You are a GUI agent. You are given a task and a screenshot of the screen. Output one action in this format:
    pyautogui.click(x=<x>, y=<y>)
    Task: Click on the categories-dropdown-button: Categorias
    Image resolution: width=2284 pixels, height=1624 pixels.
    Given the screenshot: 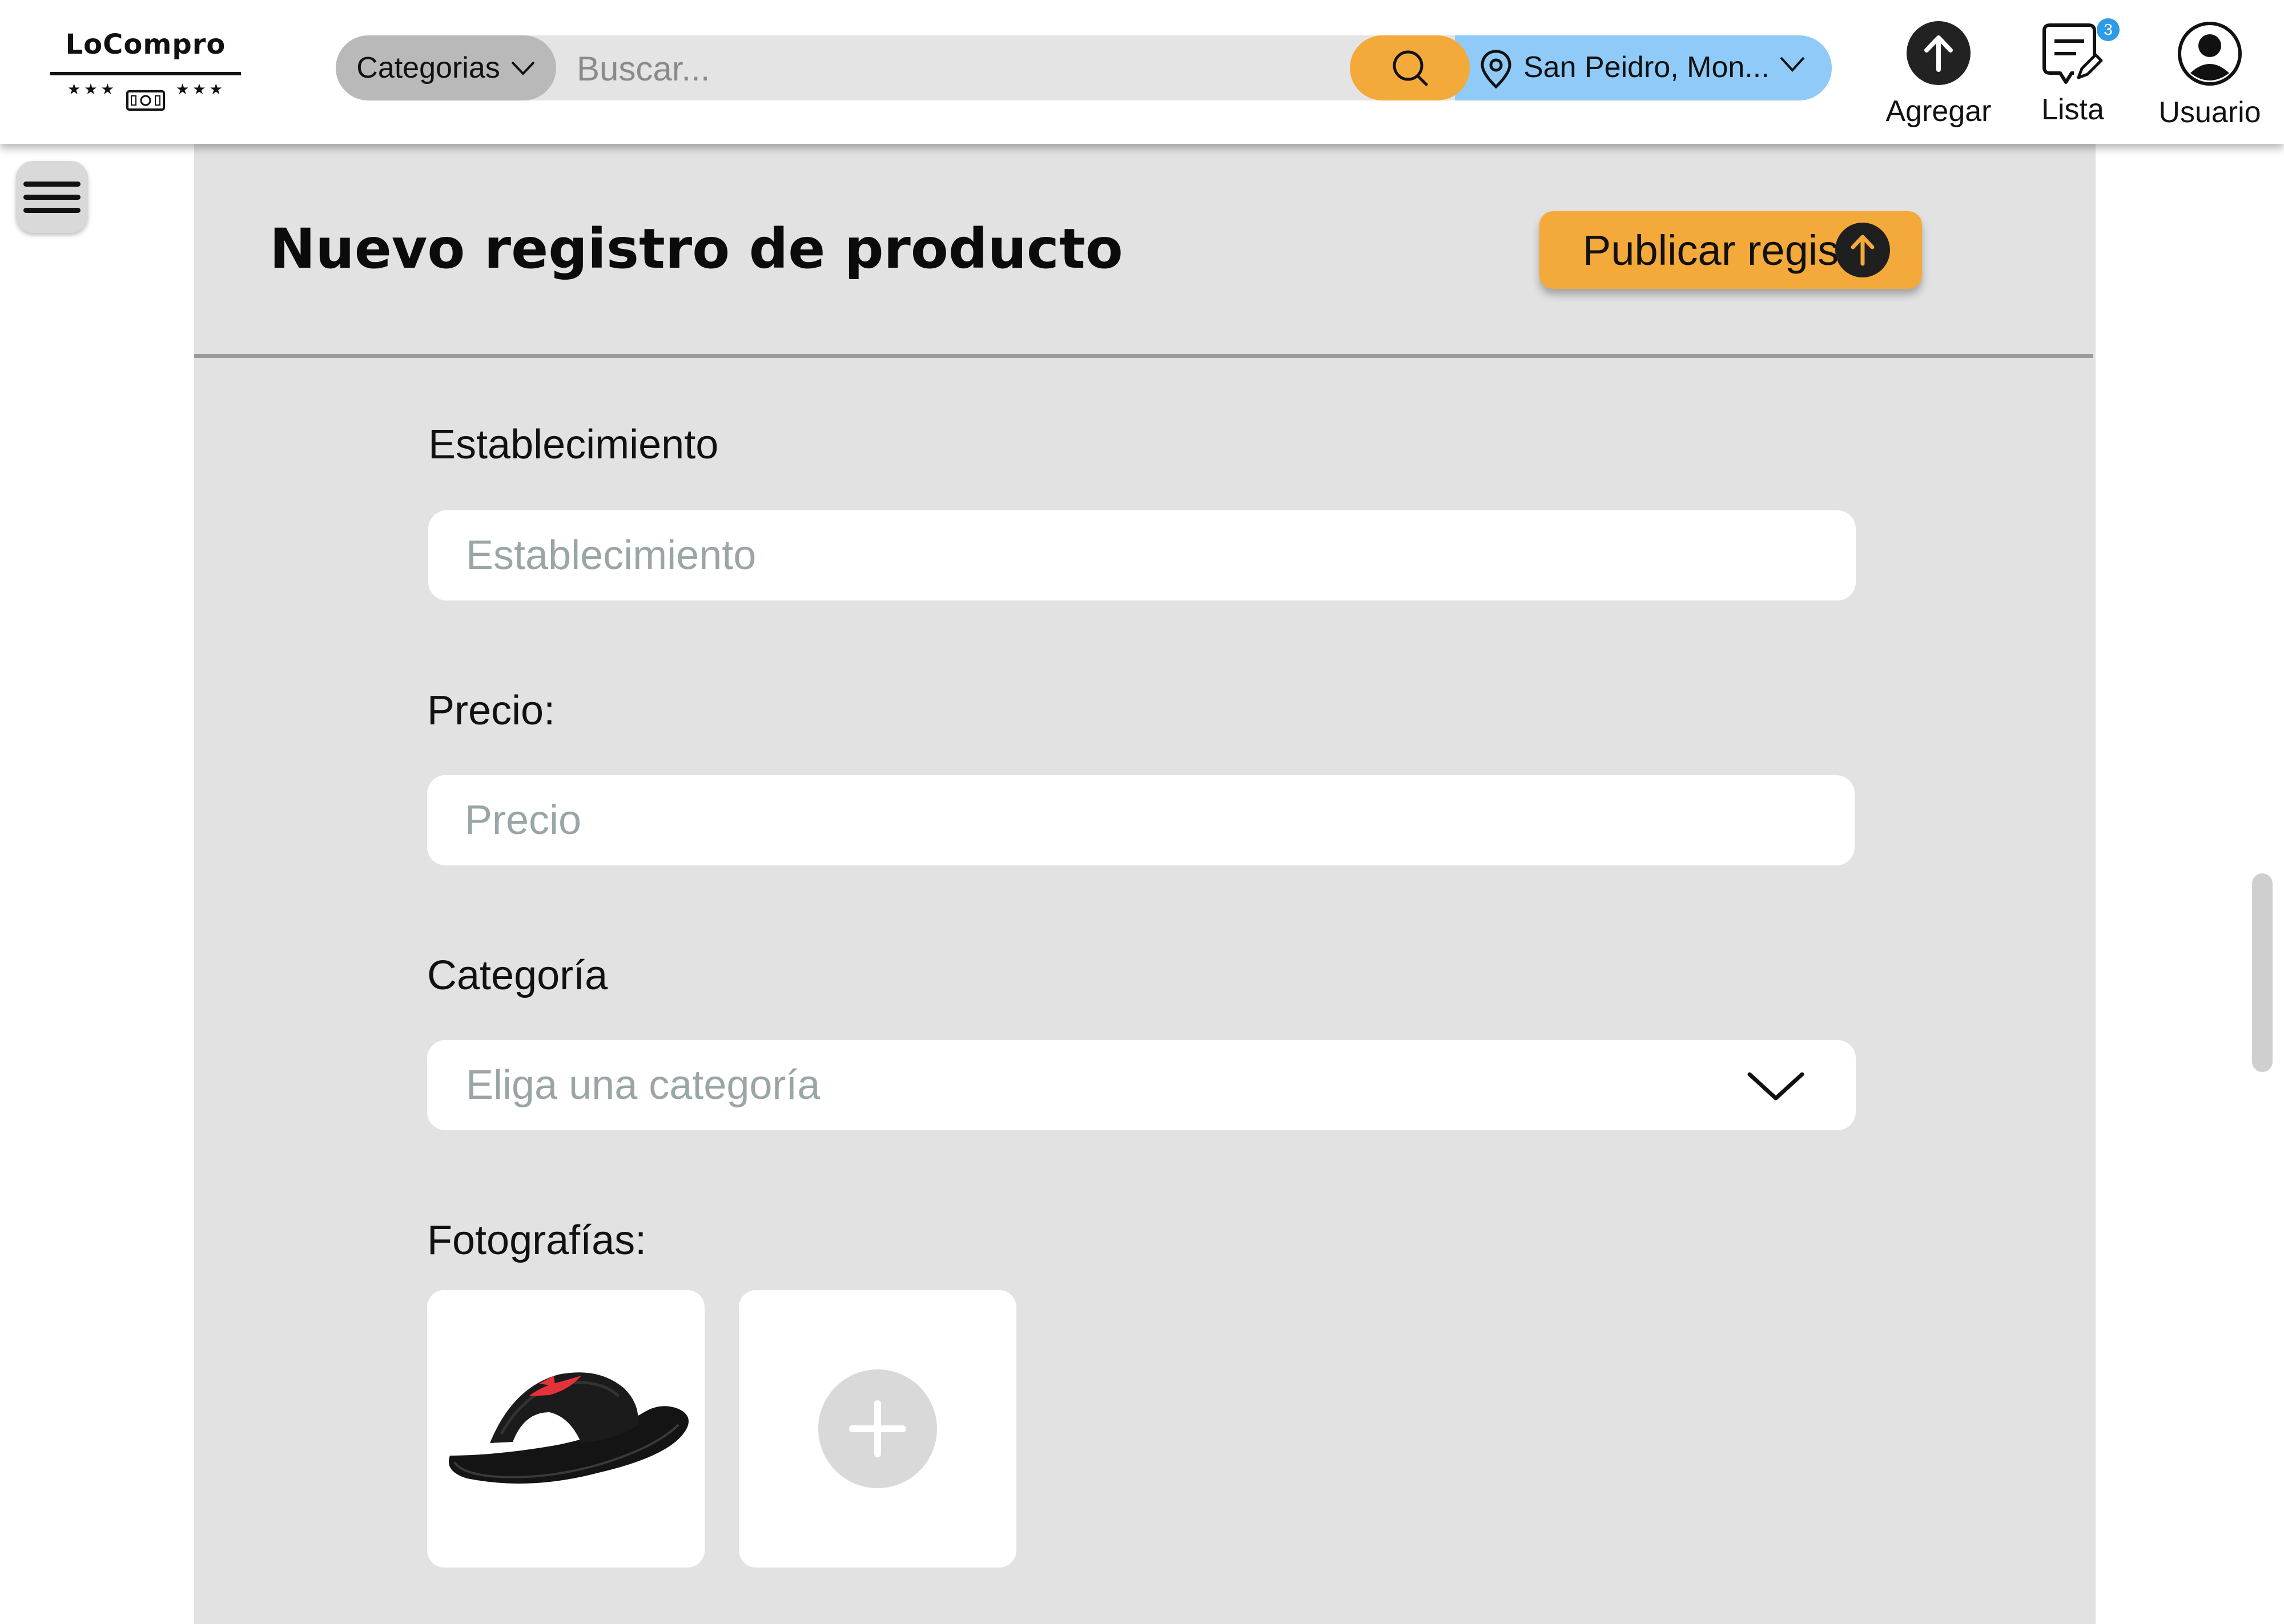 What is the action you would take?
    pyautogui.click(x=446, y=68)
    